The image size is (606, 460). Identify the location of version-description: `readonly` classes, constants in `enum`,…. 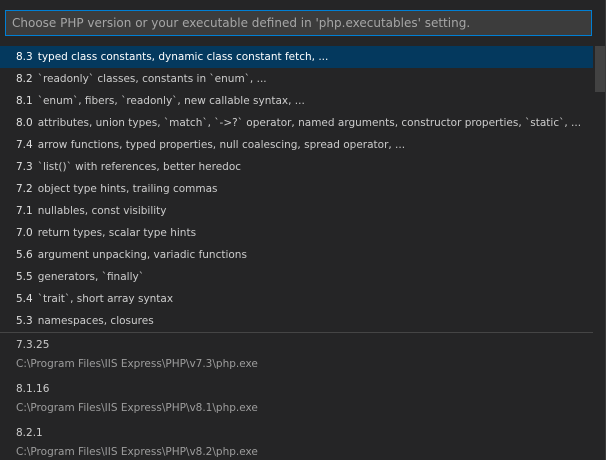
(152, 79).